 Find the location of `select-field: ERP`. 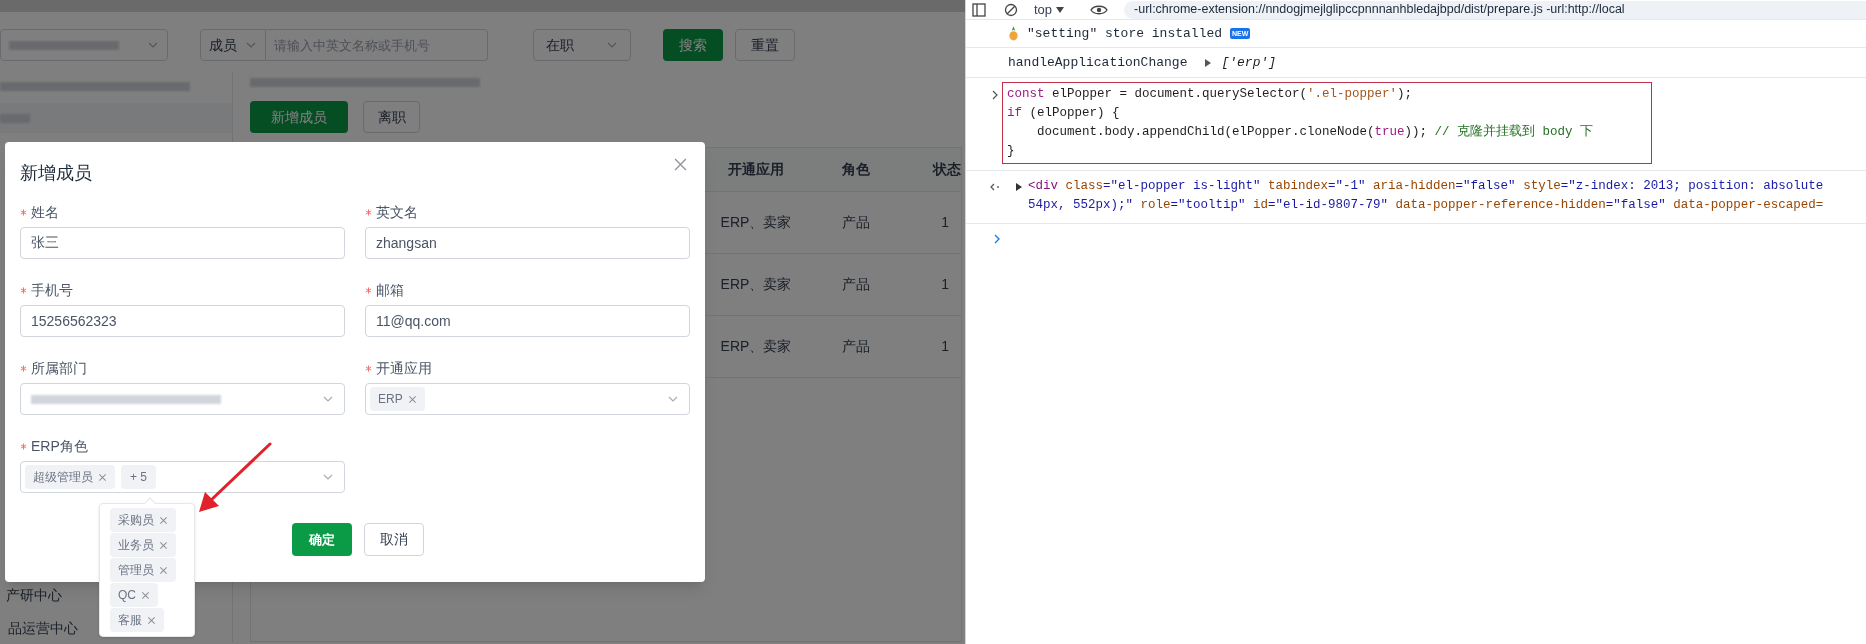

select-field: ERP is located at coordinates (527, 399).